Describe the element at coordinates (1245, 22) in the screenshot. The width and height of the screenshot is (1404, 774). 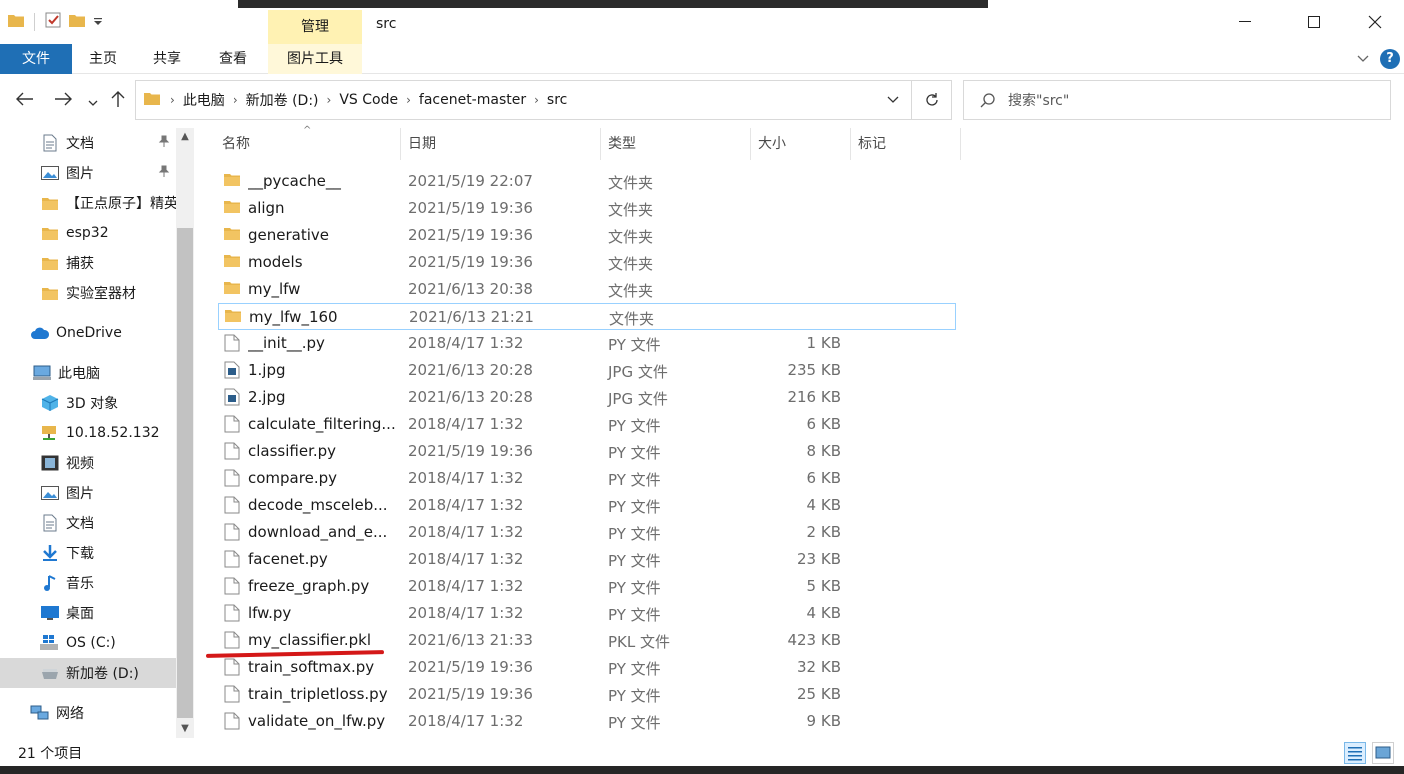
I see `minimize-button` at that location.